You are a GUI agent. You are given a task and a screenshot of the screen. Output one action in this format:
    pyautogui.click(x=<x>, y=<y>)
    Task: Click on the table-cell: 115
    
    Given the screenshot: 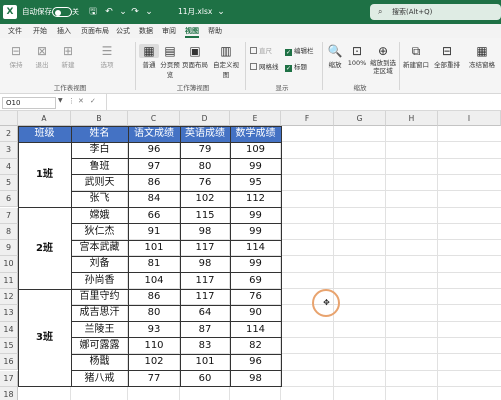 What is the action you would take?
    pyautogui.click(x=205, y=216)
    